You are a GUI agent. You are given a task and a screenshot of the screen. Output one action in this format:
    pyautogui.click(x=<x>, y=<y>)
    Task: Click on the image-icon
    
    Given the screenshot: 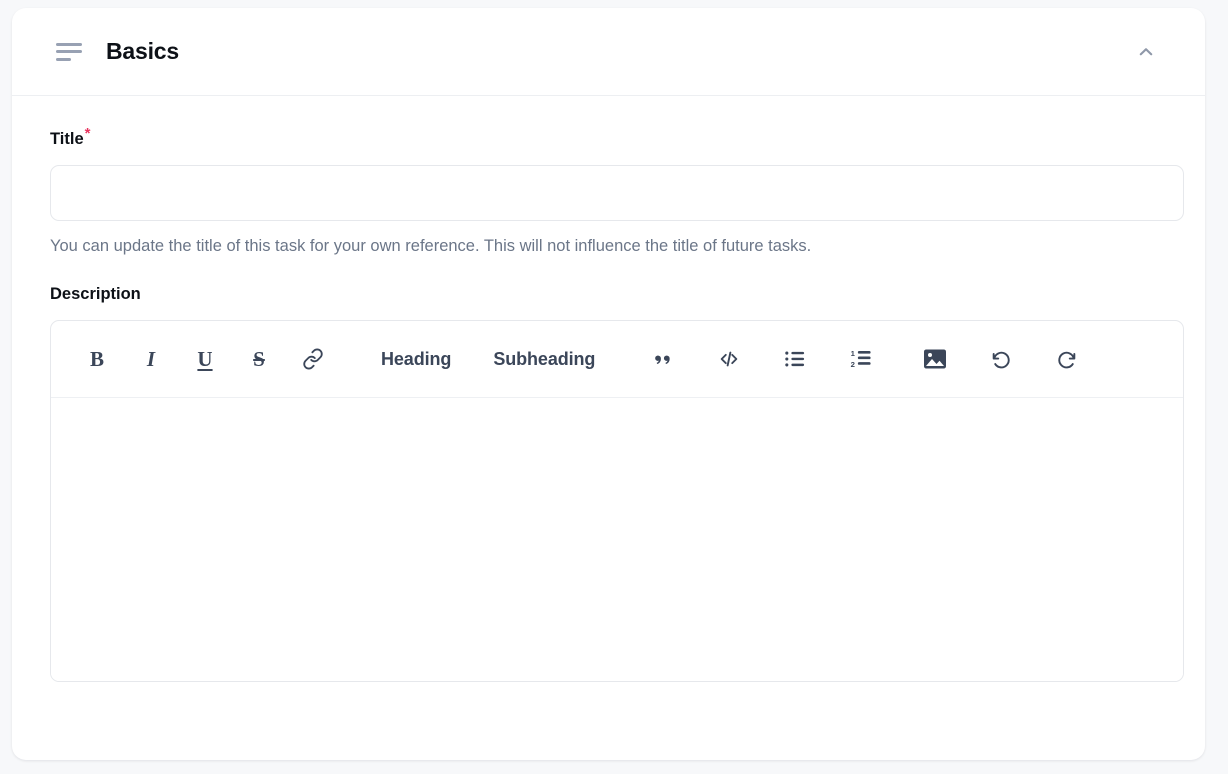 What is the action you would take?
    pyautogui.click(x=935, y=359)
    